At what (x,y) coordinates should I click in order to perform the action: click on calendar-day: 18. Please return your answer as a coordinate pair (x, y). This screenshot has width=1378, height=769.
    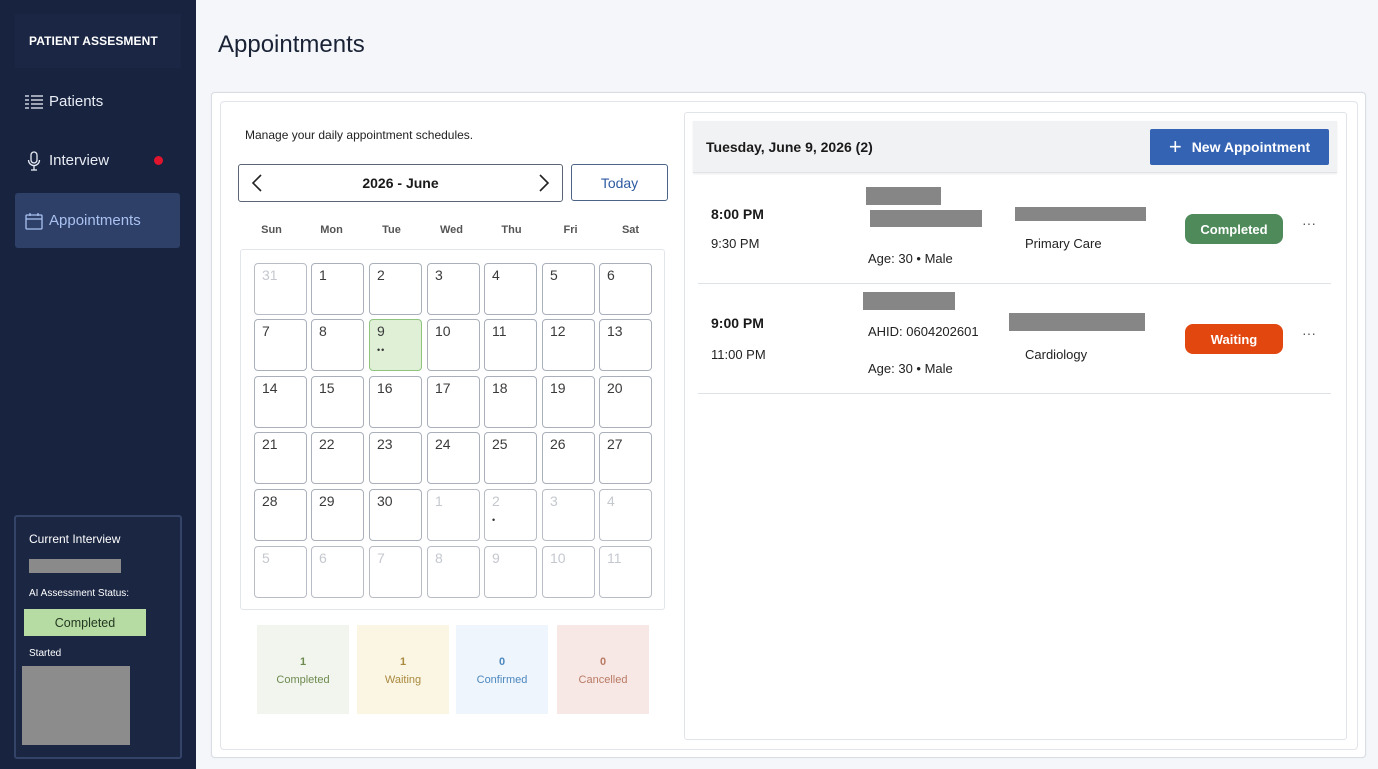
    Looking at the image, I should click on (510, 402).